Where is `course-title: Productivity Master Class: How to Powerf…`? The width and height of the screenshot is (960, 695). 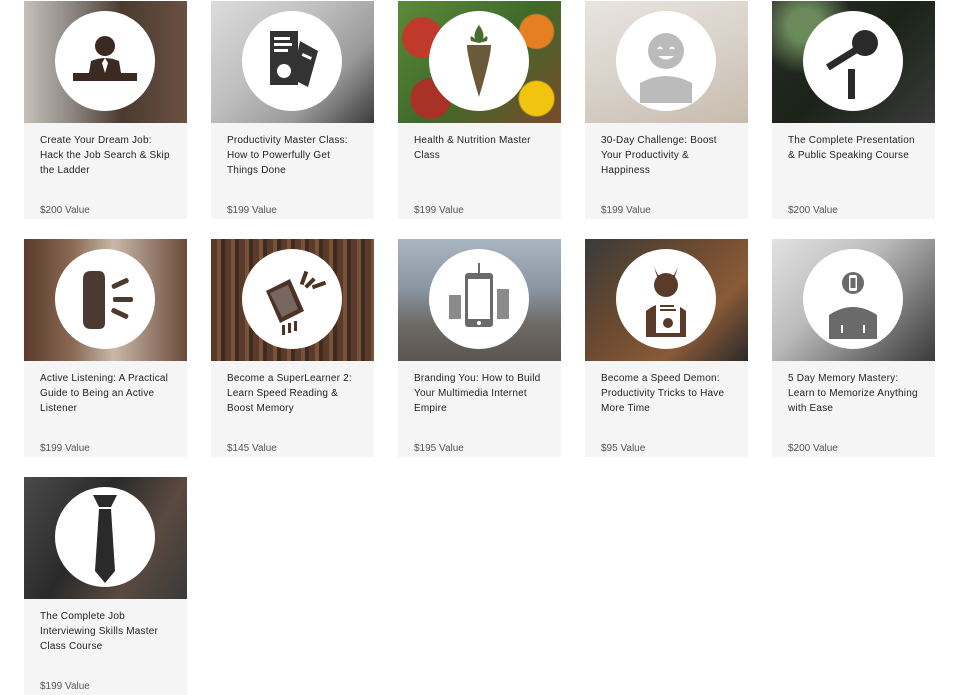
course-title: Productivity Master Class: How to Powerf… is located at coordinates (287, 155).